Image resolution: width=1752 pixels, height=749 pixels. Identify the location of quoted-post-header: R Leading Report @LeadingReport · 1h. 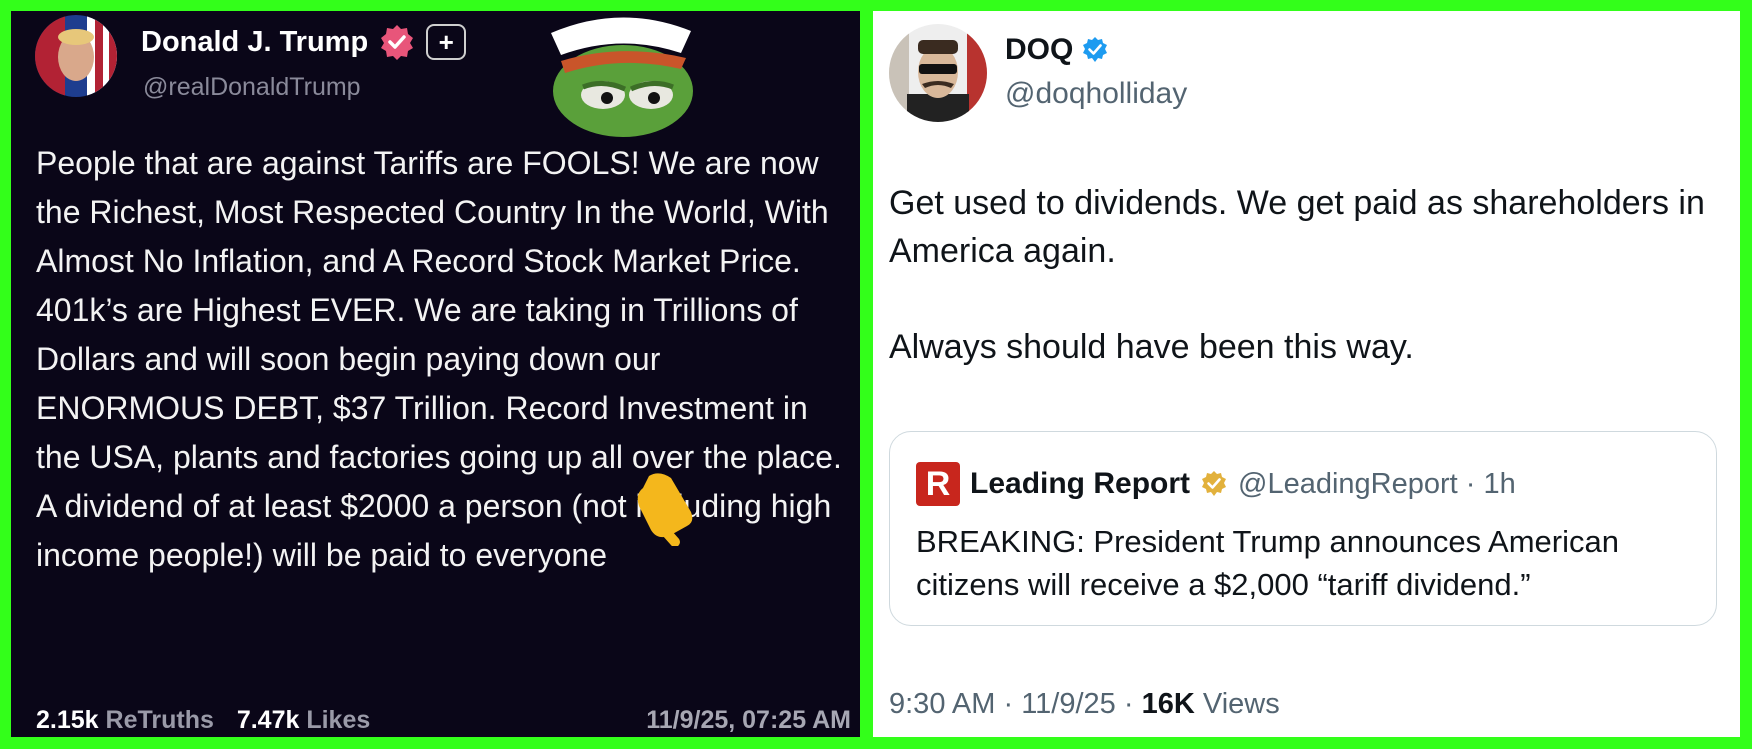
(1216, 484).